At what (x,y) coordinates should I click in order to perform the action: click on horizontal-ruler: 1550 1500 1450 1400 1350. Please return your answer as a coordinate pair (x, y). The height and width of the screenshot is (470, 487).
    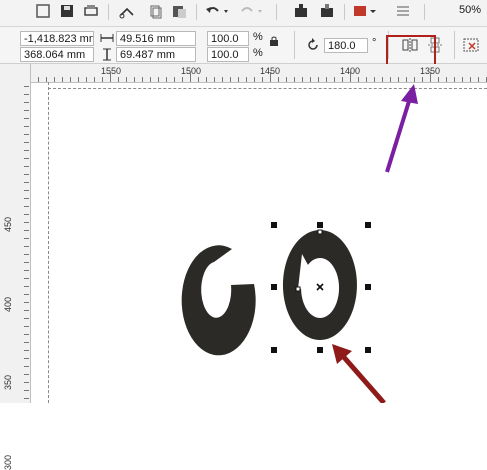
    Looking at the image, I should click on (258, 73).